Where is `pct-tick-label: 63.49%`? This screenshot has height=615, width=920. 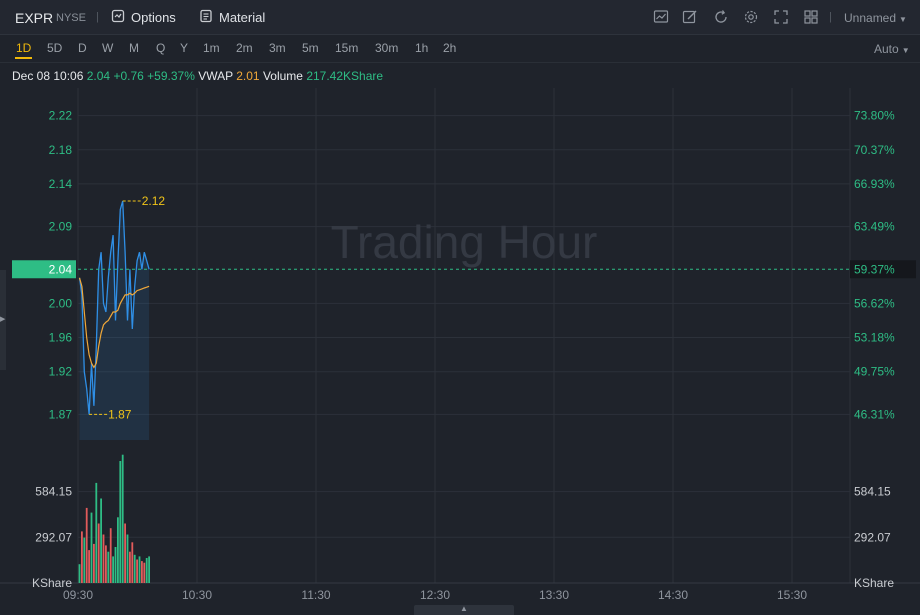
pct-tick-label: 63.49% is located at coordinates (874, 227).